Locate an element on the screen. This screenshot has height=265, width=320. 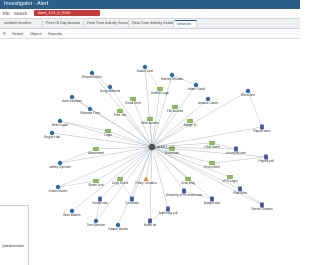
node-label: Policy Violation is located at coordinates (146, 183).